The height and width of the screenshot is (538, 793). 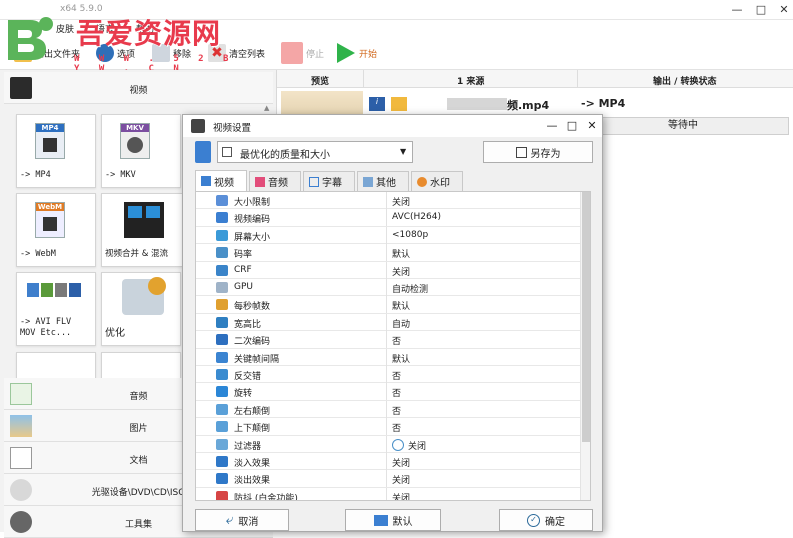 What do you see at coordinates (388, 409) in the screenshot?
I see `setting-row: 左右颠倒 否` at bounding box center [388, 409].